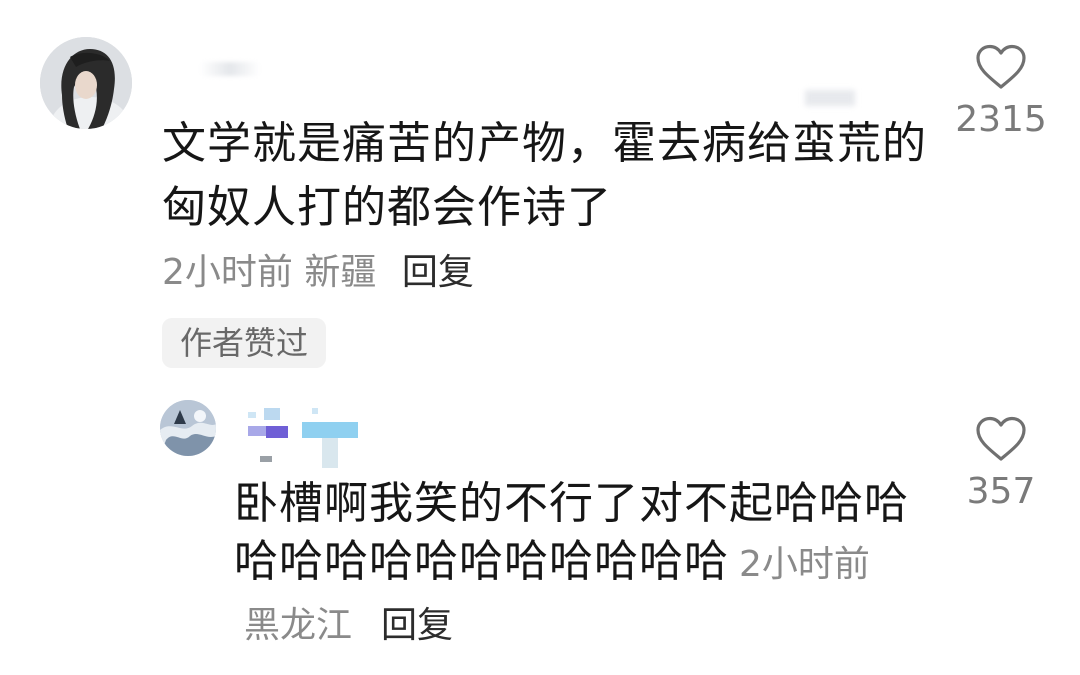  Describe the element at coordinates (1001, 93) in the screenshot. I see `like-button: 2315` at that location.